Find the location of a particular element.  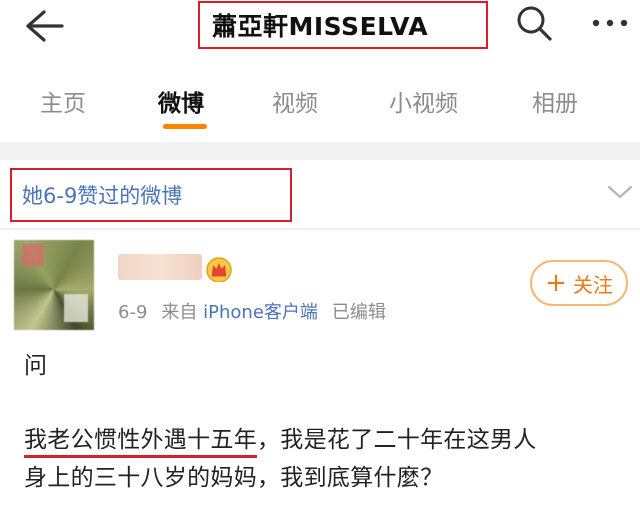

section-divider is located at coordinates (320, 151).